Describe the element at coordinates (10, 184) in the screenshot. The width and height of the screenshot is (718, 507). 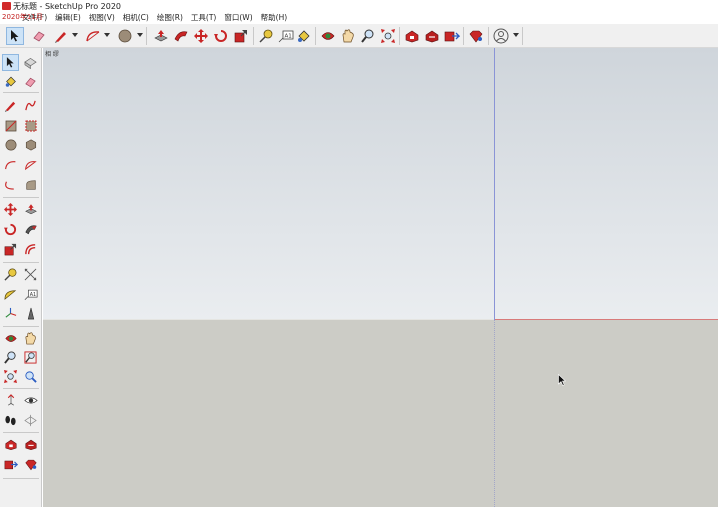
I see `two-point-arc-icon` at that location.